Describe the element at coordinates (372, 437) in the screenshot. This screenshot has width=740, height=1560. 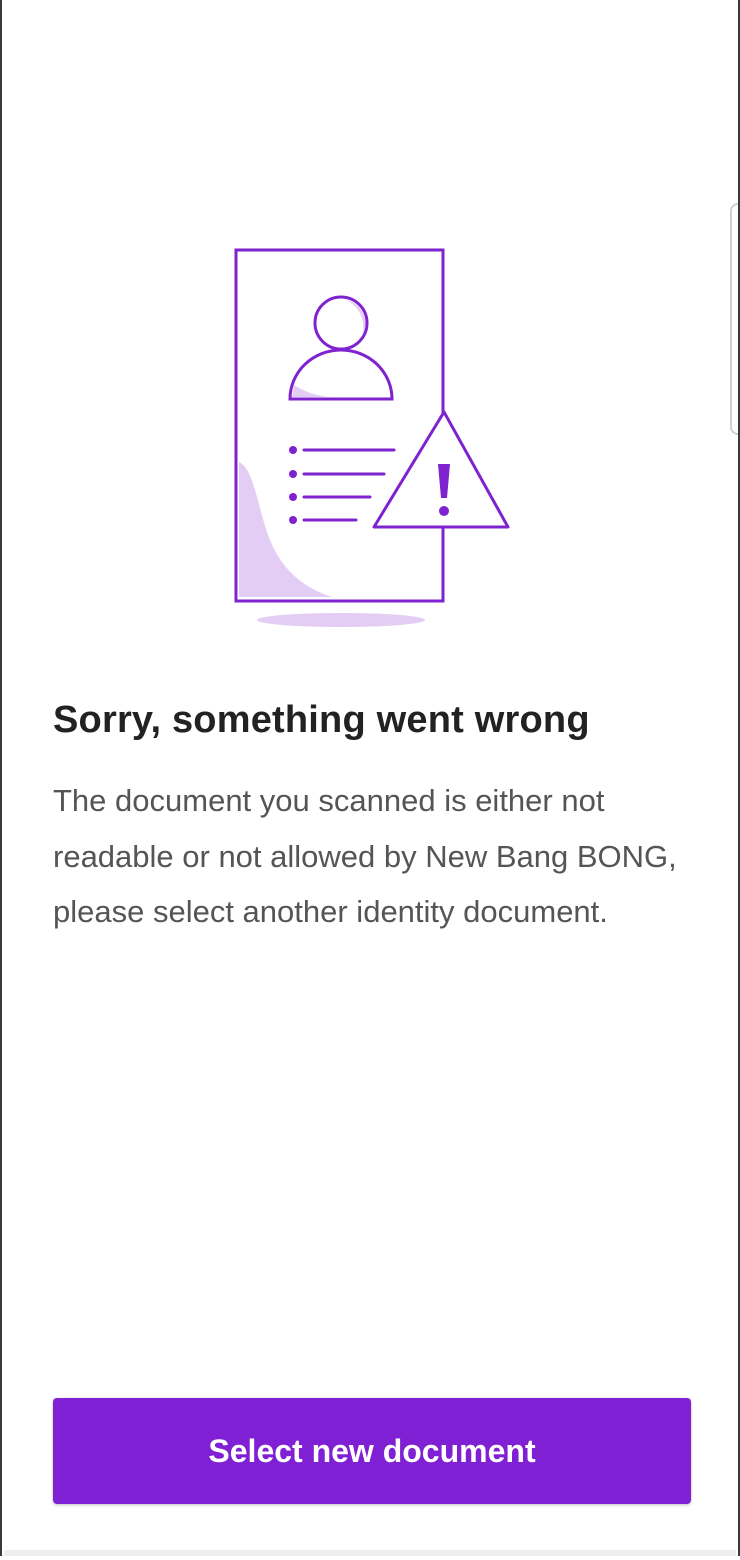
I see `document-warning-icon` at that location.